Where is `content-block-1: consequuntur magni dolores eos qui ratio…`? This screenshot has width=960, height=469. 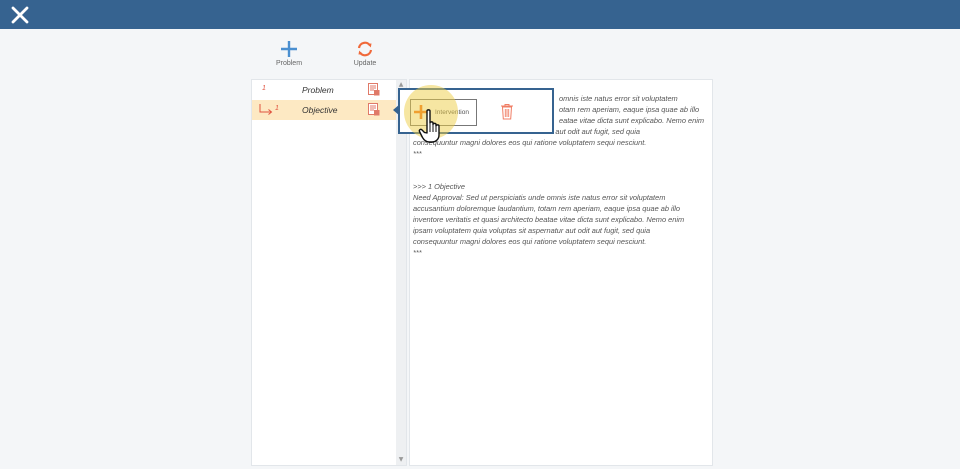 content-block-1: consequuntur magni dolores eos qui ratio… is located at coordinates (562, 148).